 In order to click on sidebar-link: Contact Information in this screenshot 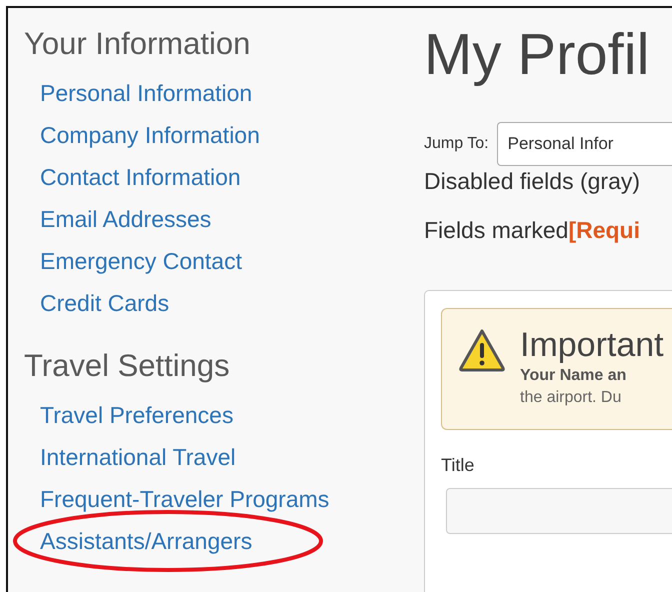, I will do `click(140, 177)`.